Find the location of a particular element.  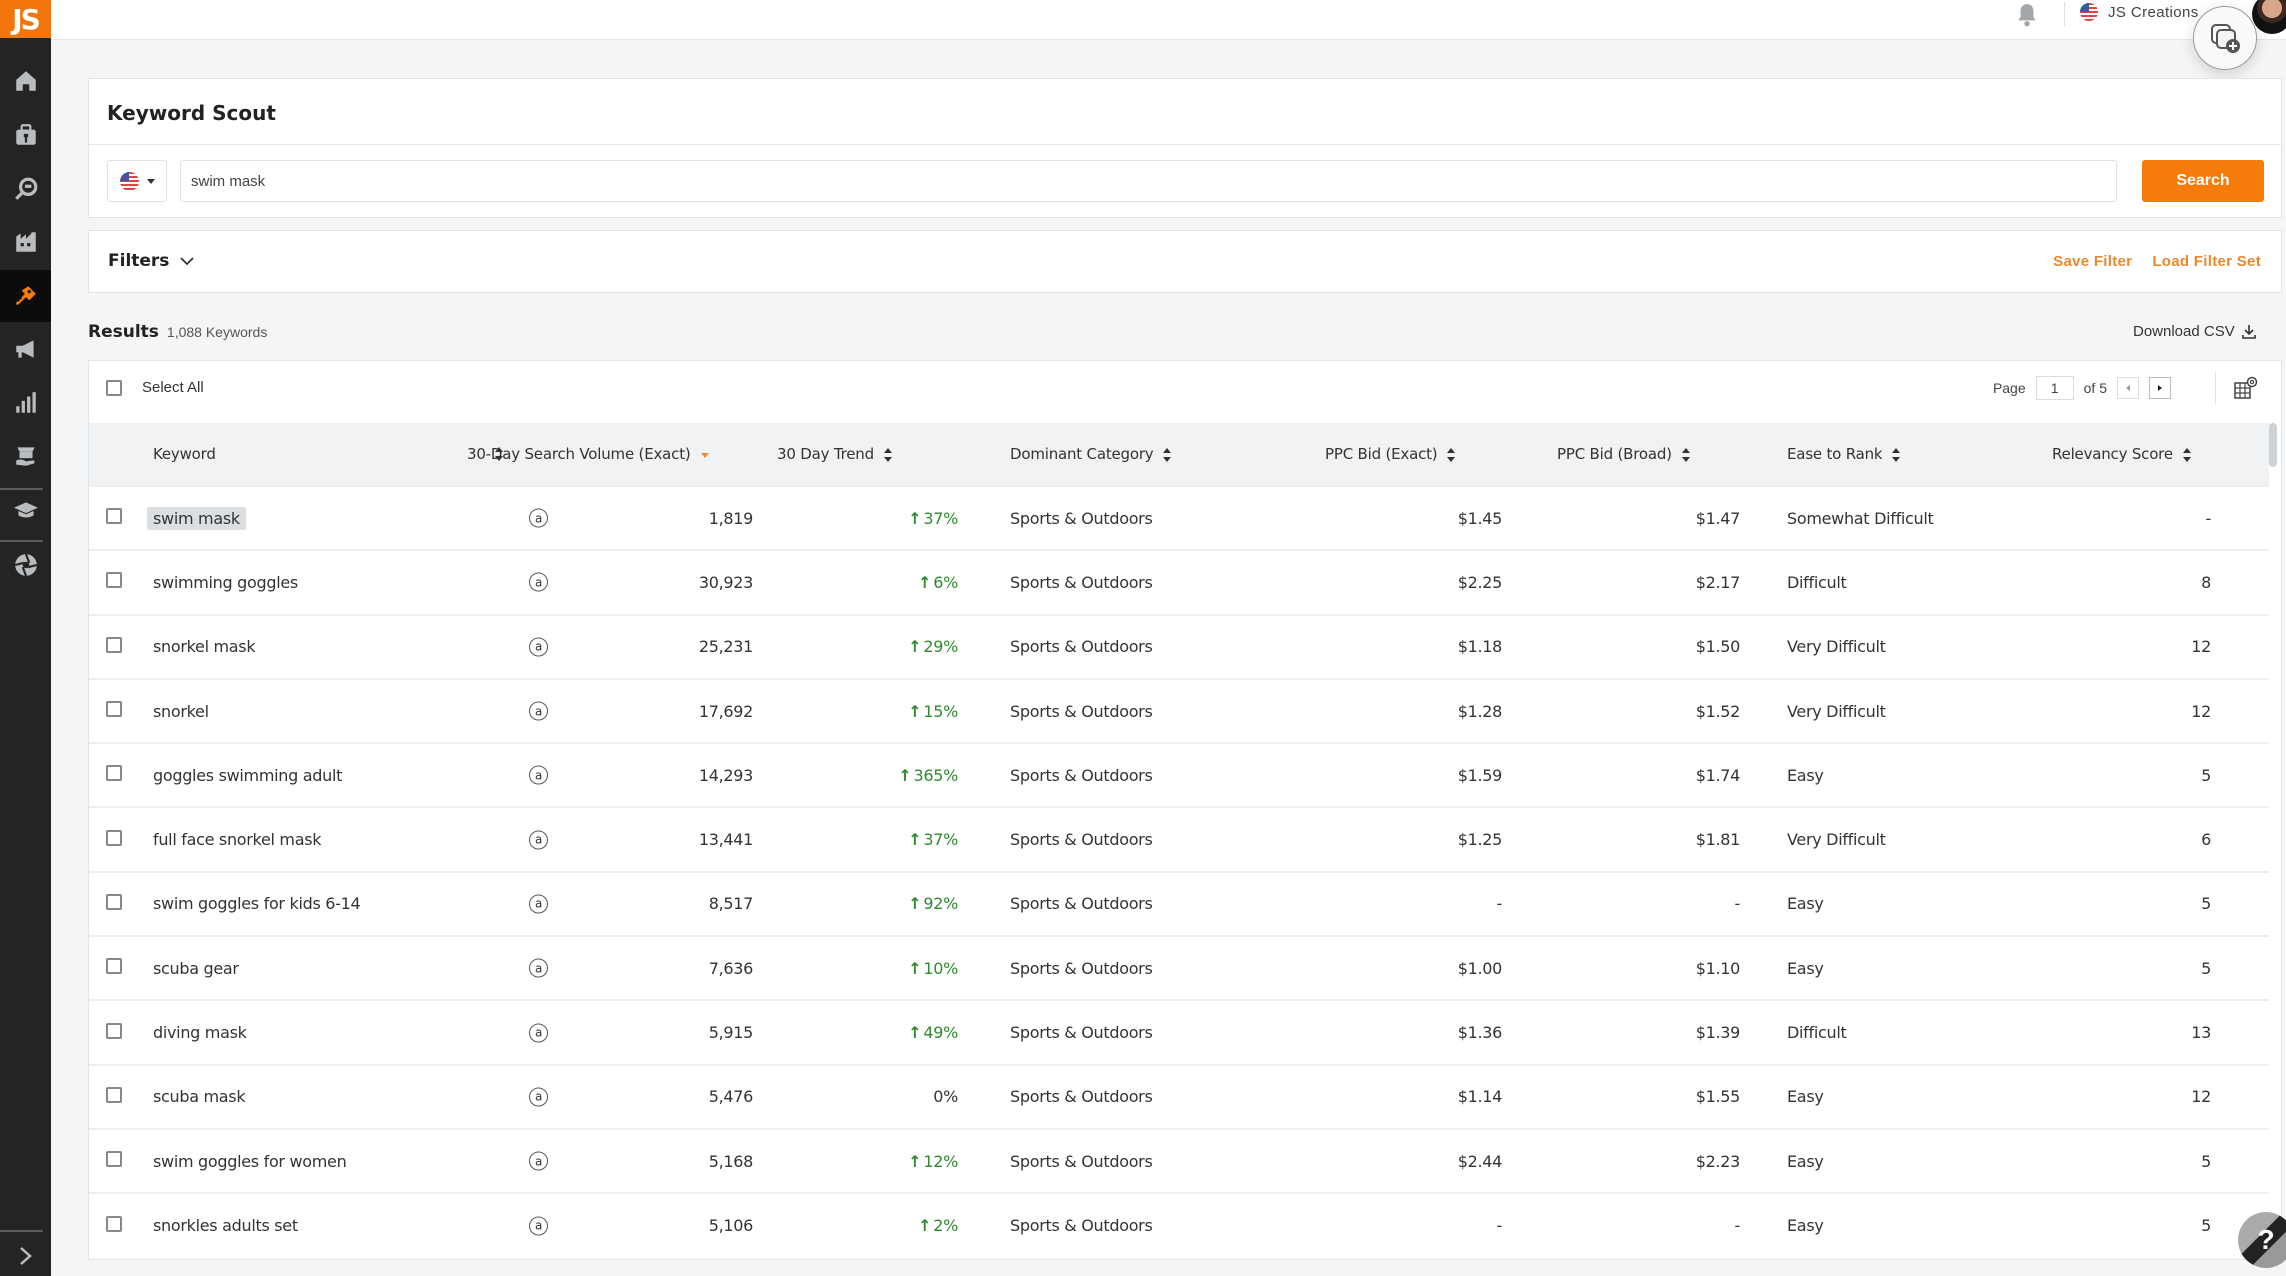

sidebar-item-marketing is located at coordinates (25, 349).